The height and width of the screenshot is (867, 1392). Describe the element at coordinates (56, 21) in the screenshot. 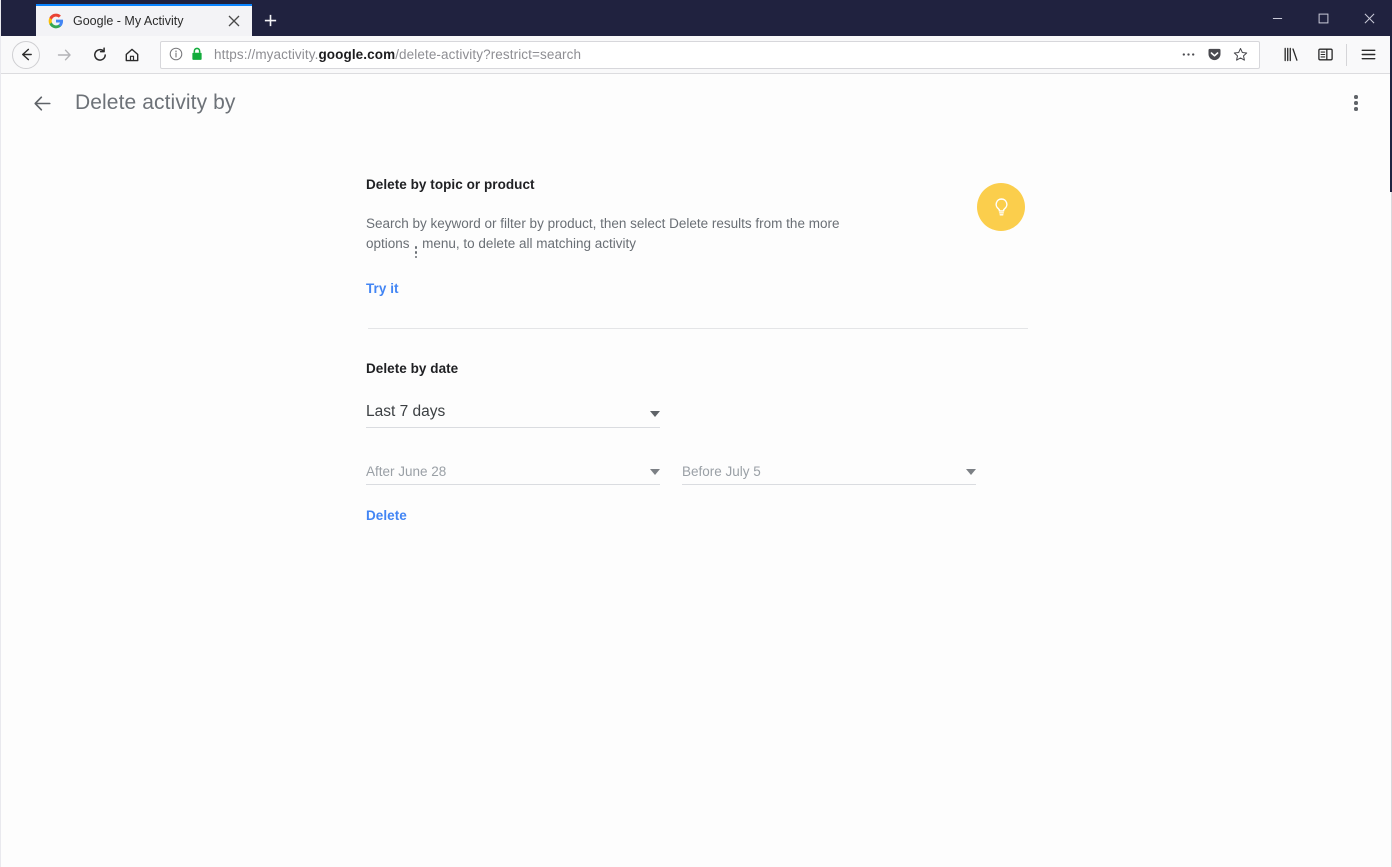

I see `google-g-favicon` at that location.